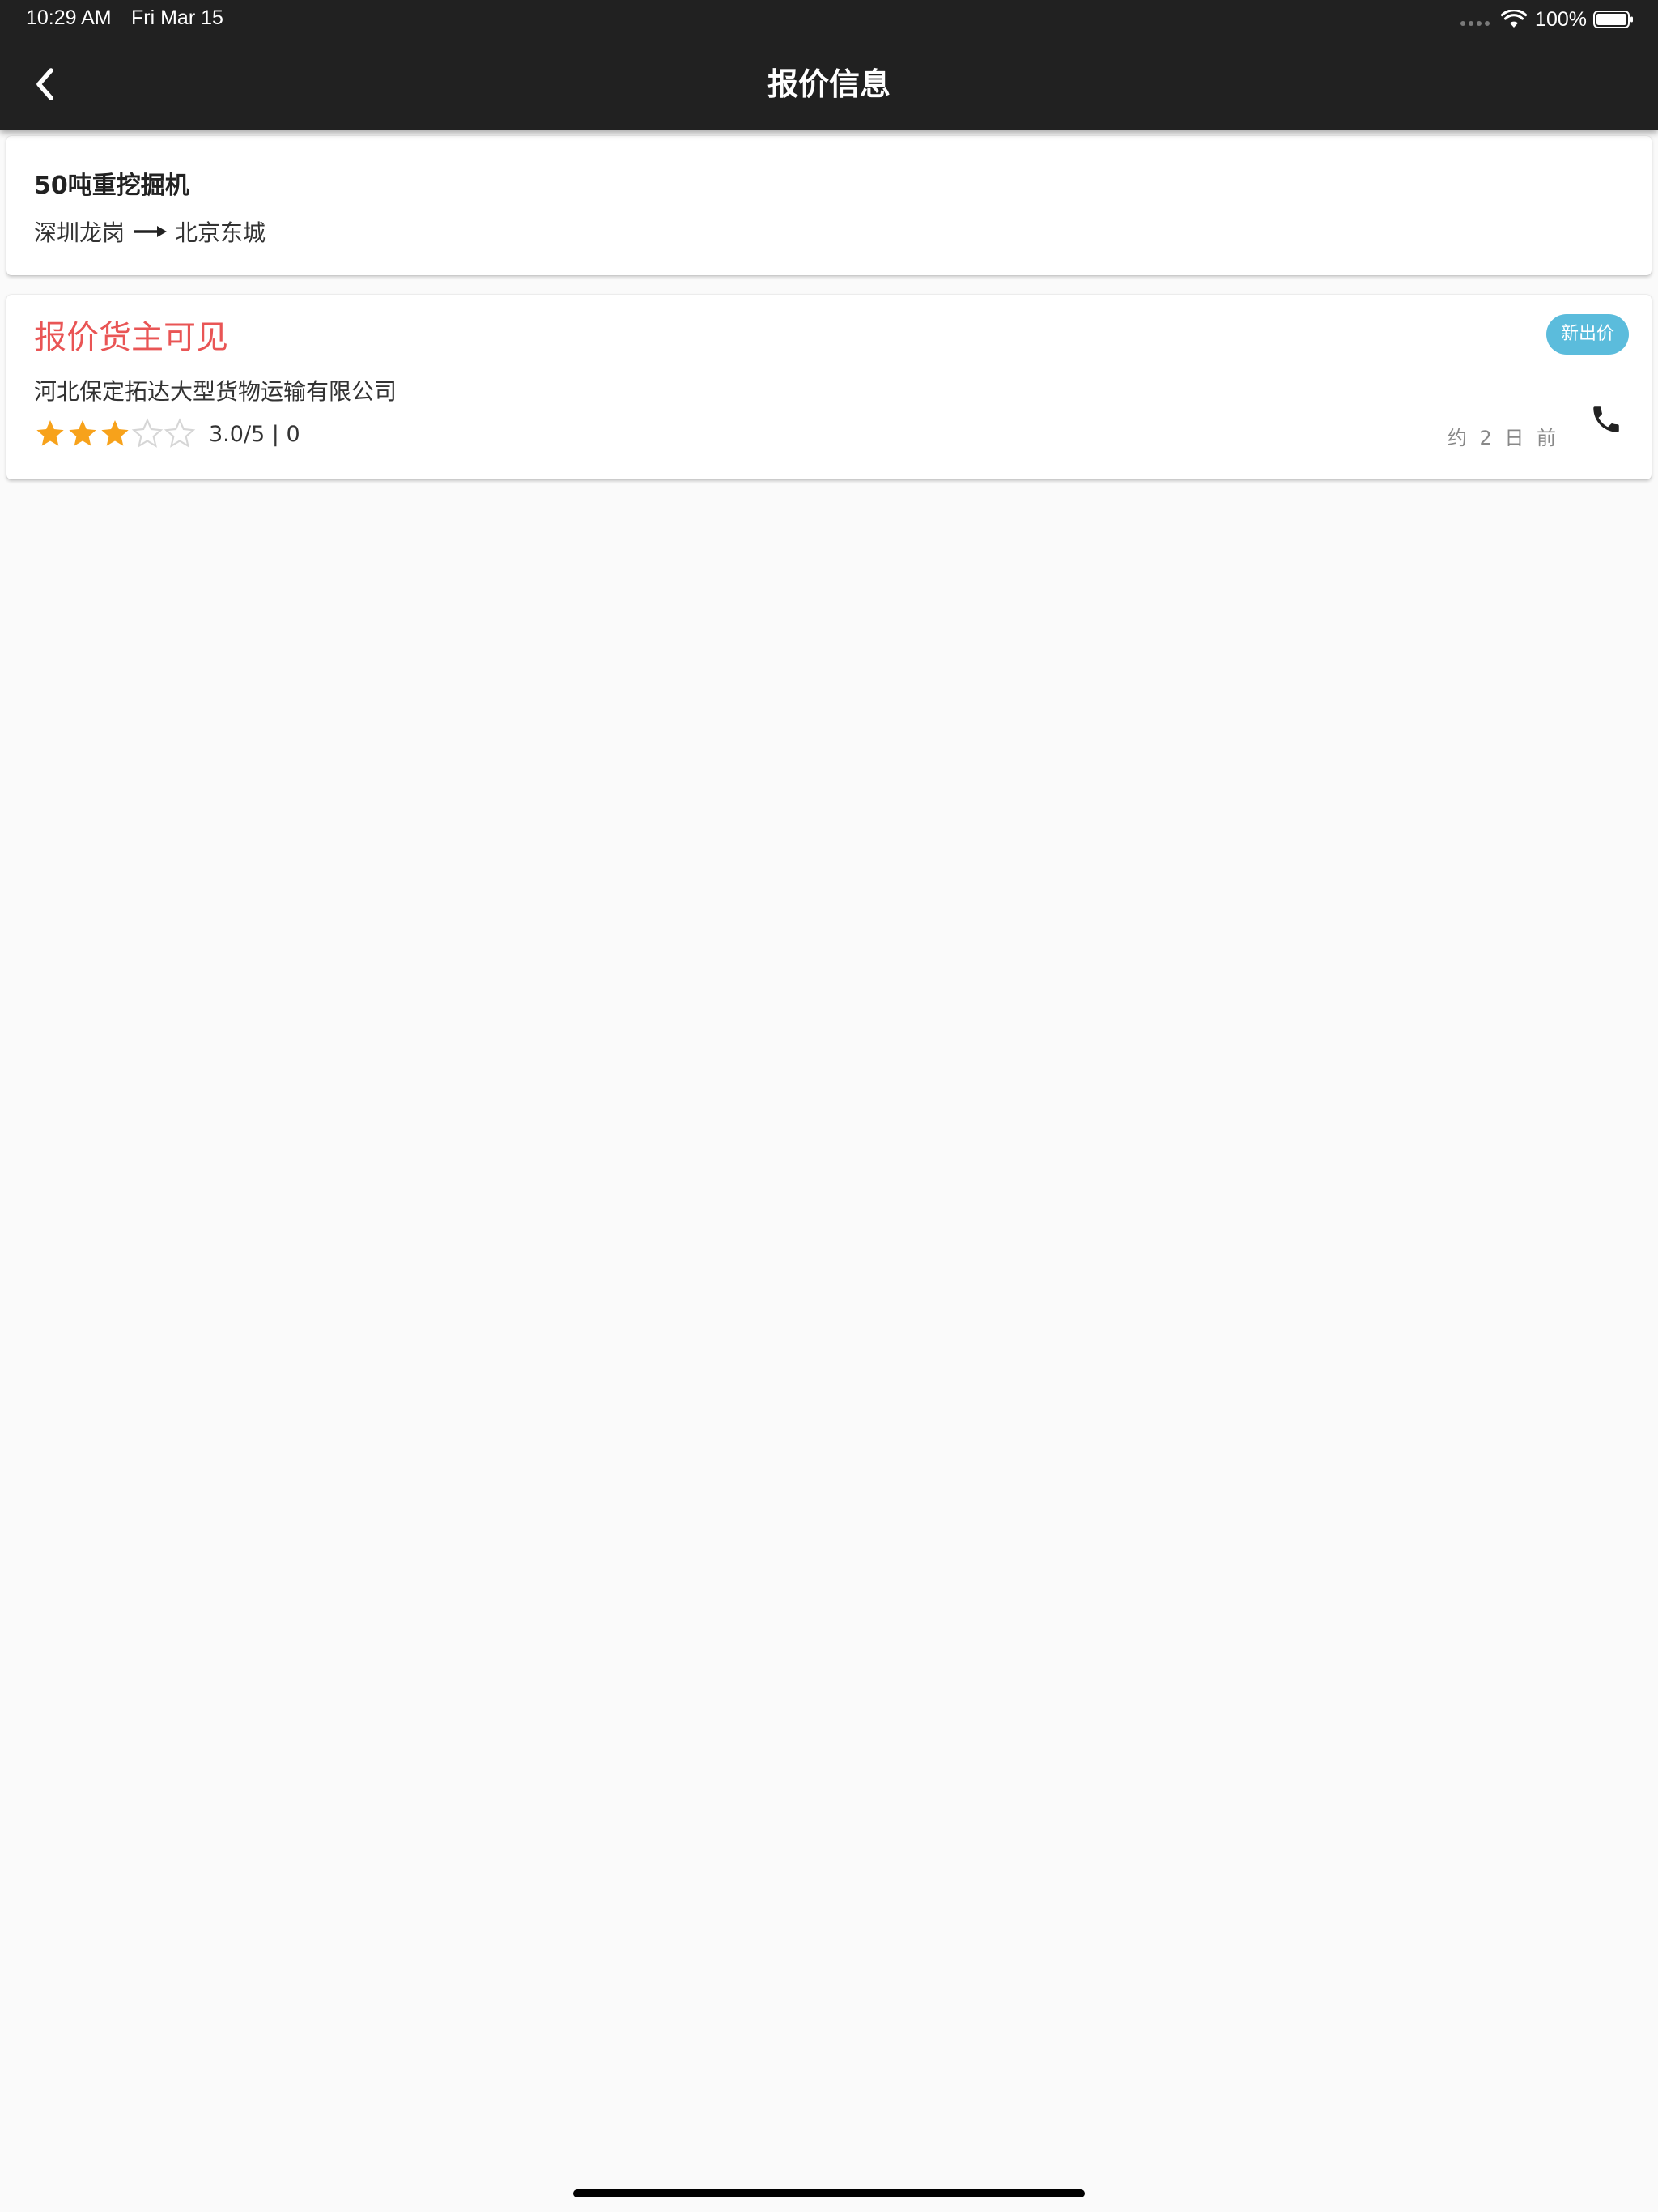 This screenshot has width=1658, height=2212. What do you see at coordinates (829, 19) in the screenshot?
I see `status-bar: 10:29 AM Fri Mar 15 100%` at bounding box center [829, 19].